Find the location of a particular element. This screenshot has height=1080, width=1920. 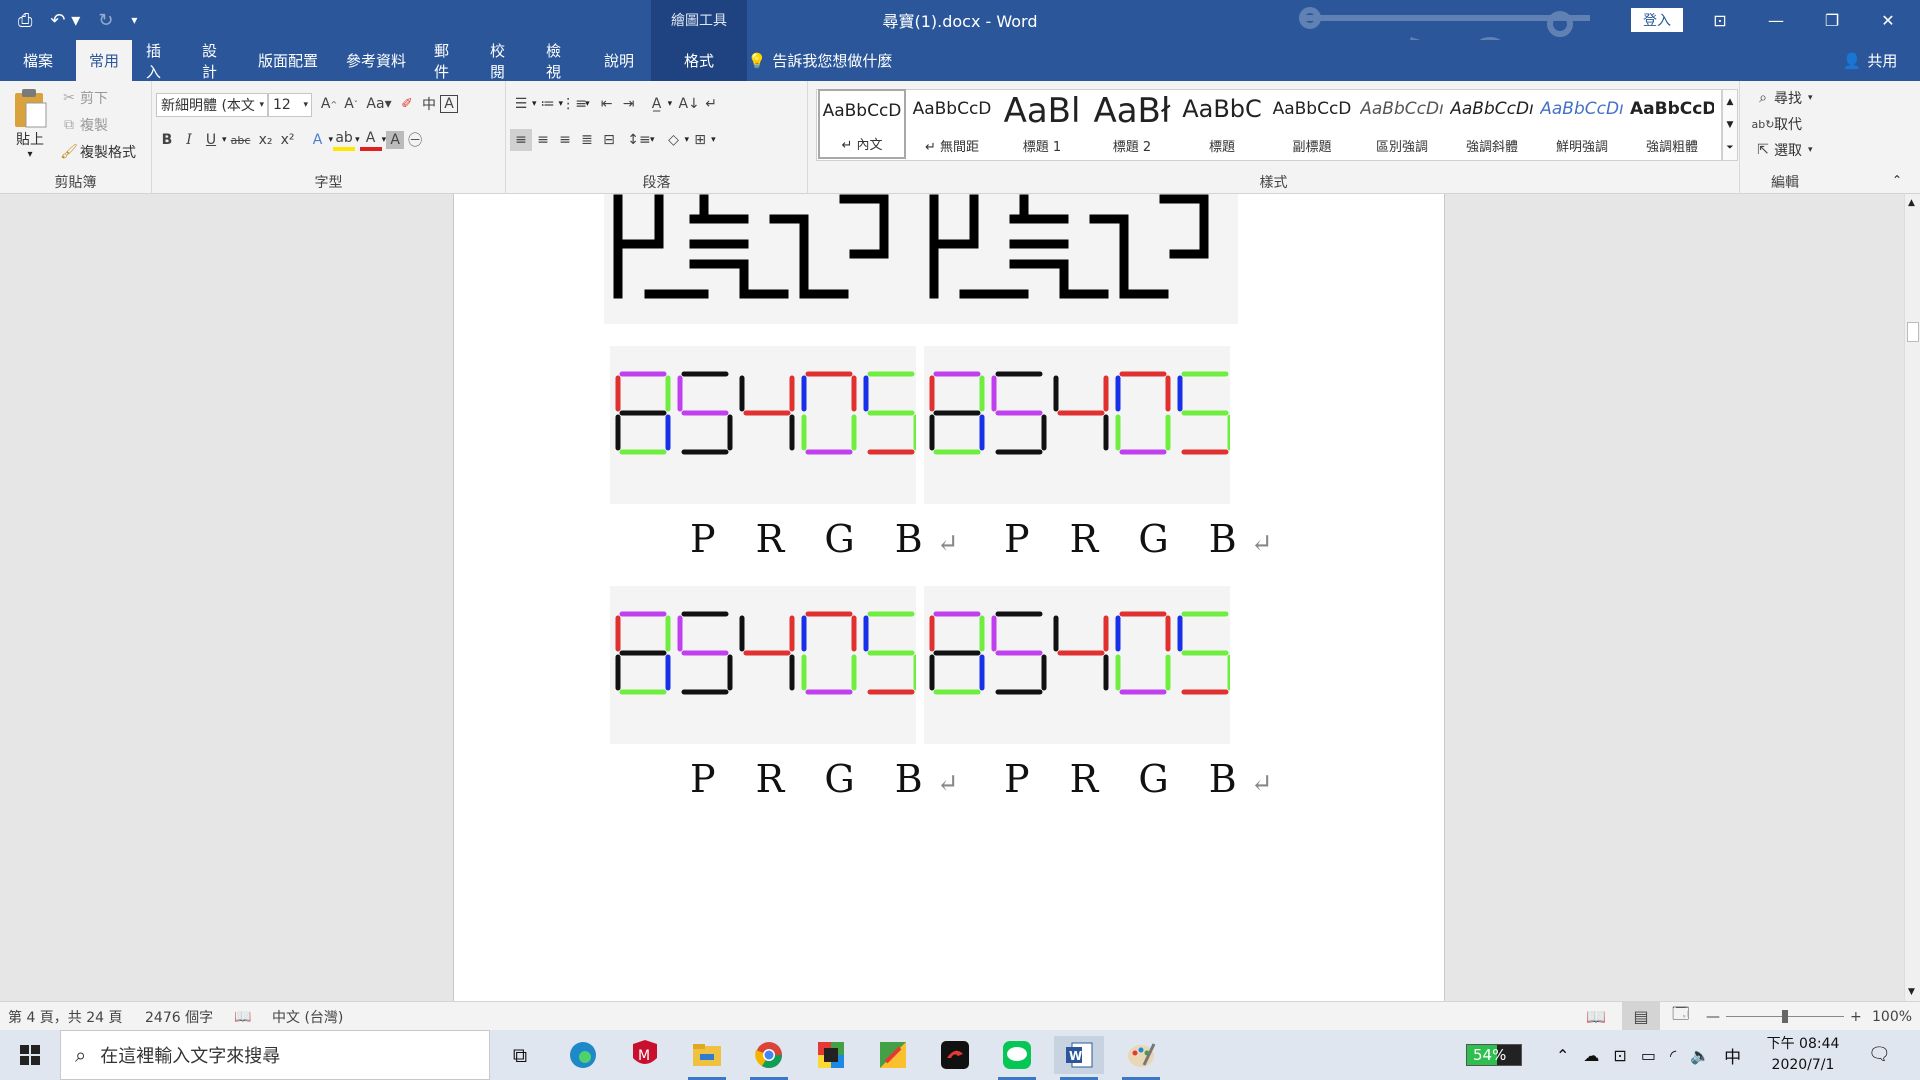

paste-button: 貼上 ▾ is located at coordinates (30, 127).